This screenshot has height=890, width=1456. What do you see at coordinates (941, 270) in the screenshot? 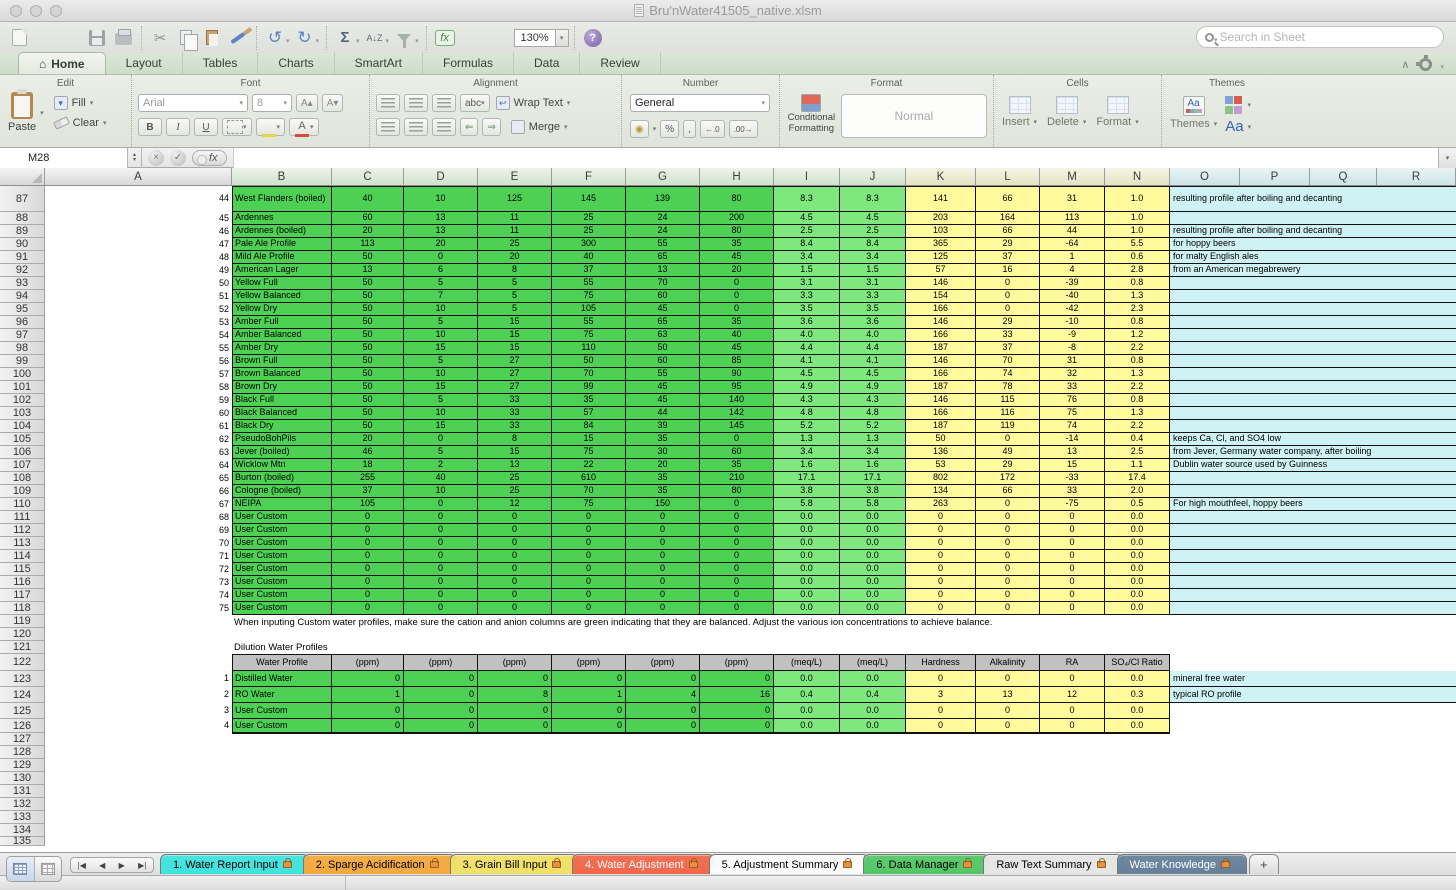
I see `cell: 57` at bounding box center [941, 270].